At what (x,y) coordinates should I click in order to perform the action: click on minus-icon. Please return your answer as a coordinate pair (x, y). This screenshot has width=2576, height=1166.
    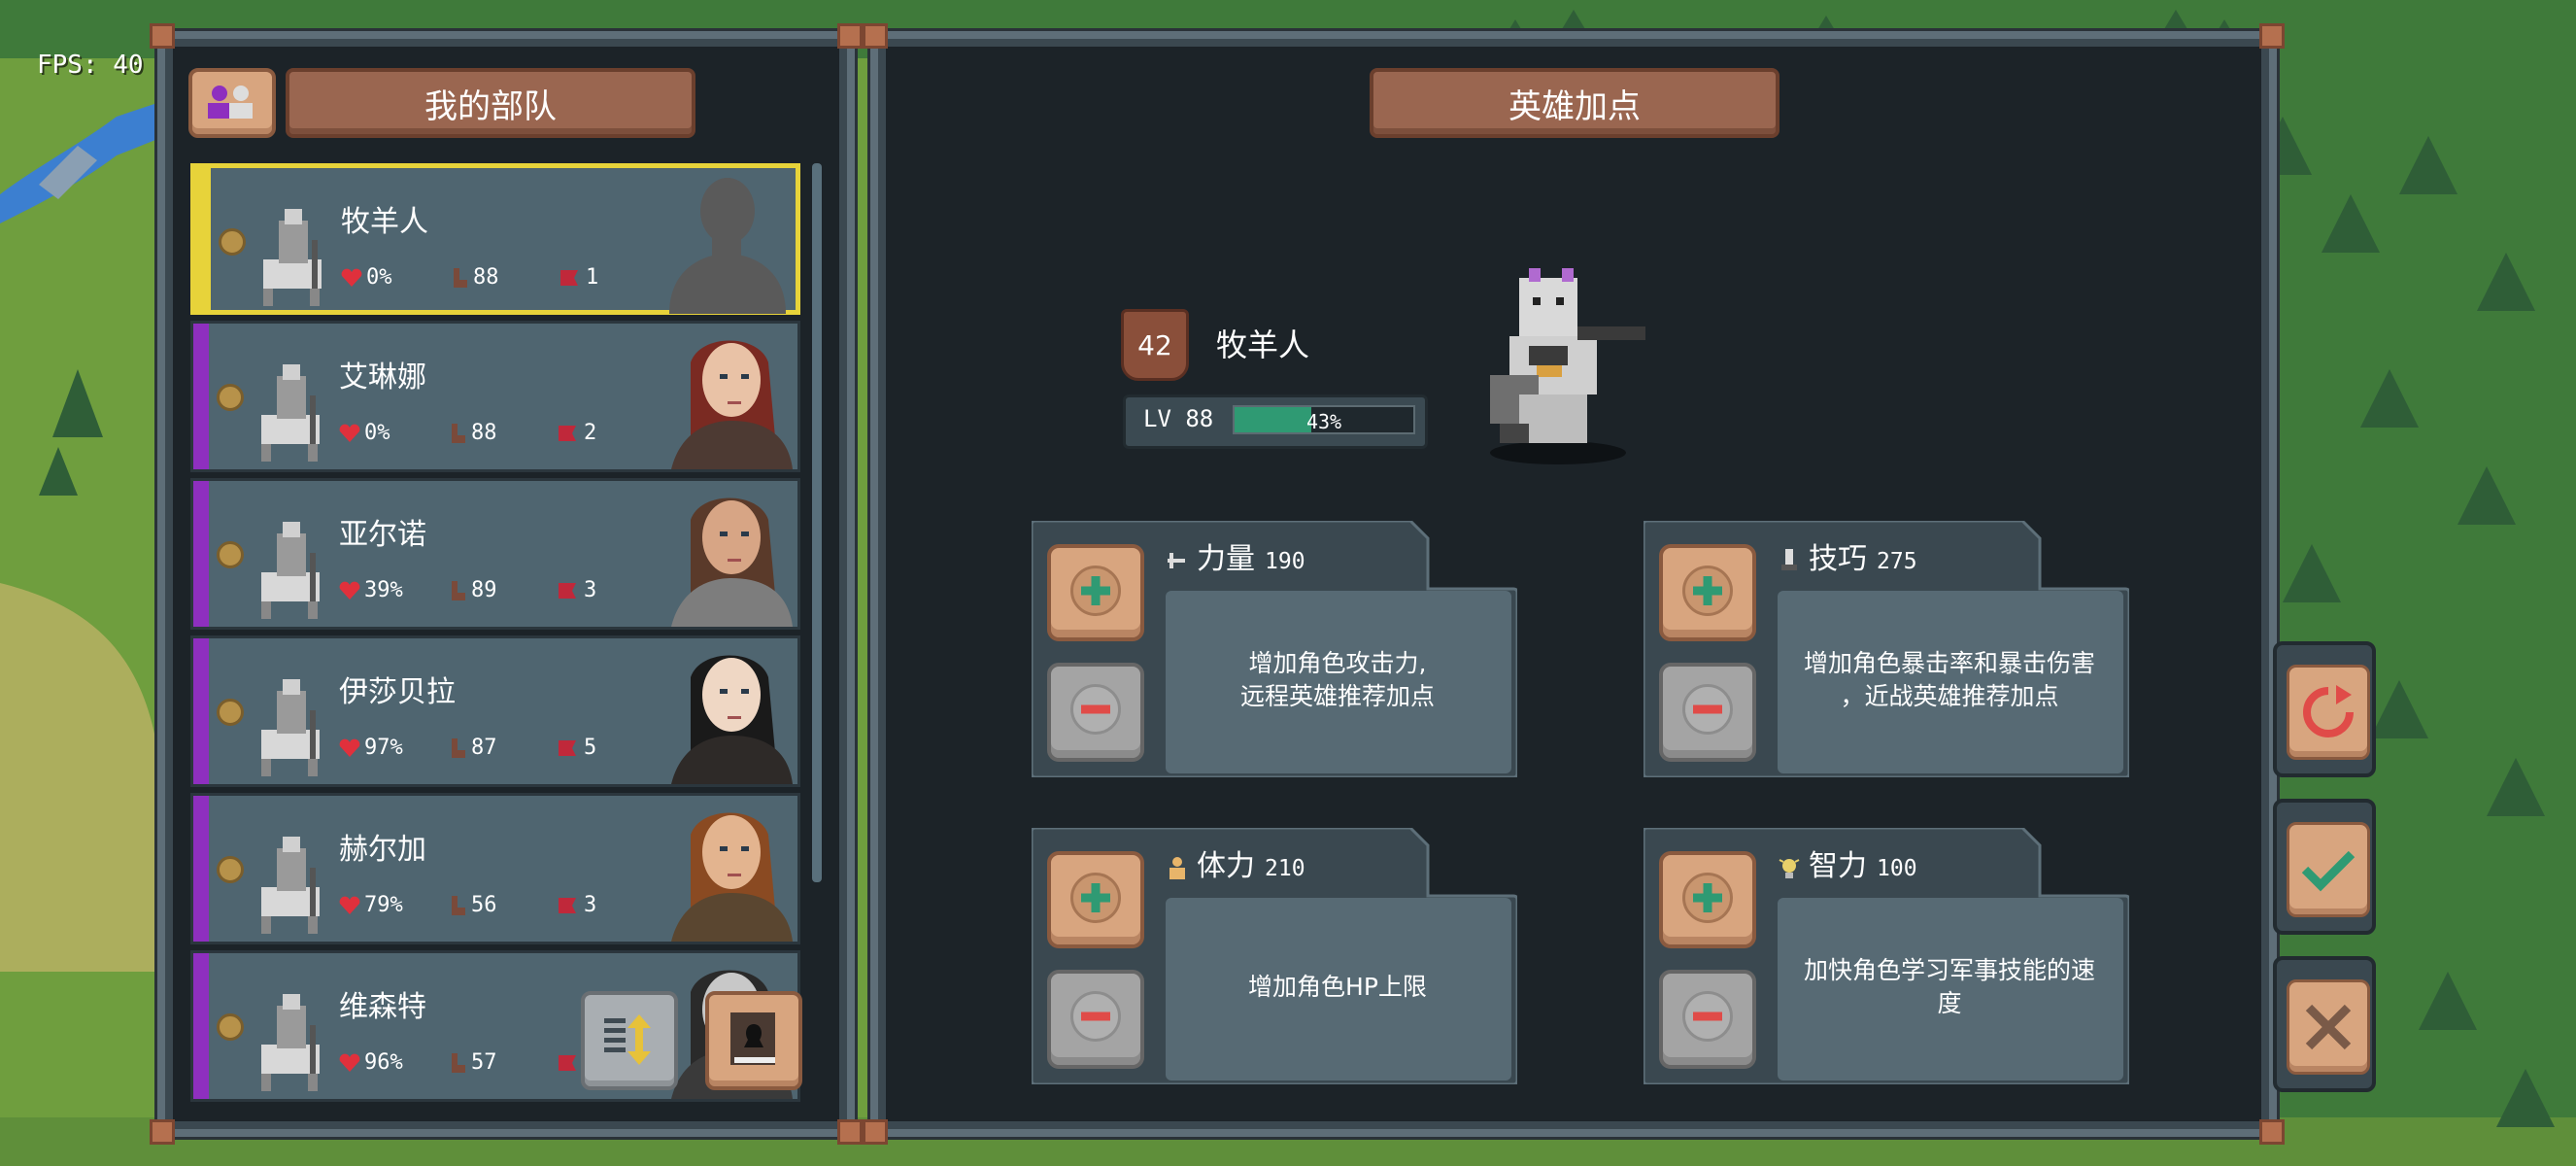
    Looking at the image, I should click on (1707, 1017).